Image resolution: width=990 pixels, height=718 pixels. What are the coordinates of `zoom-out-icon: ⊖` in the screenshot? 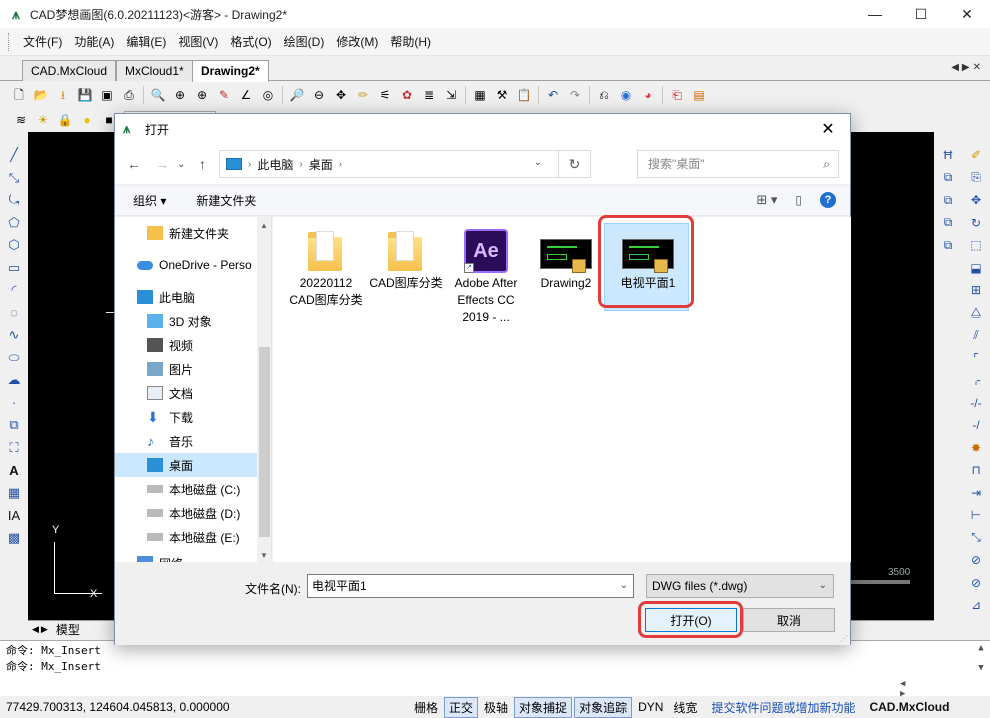 It's located at (319, 95).